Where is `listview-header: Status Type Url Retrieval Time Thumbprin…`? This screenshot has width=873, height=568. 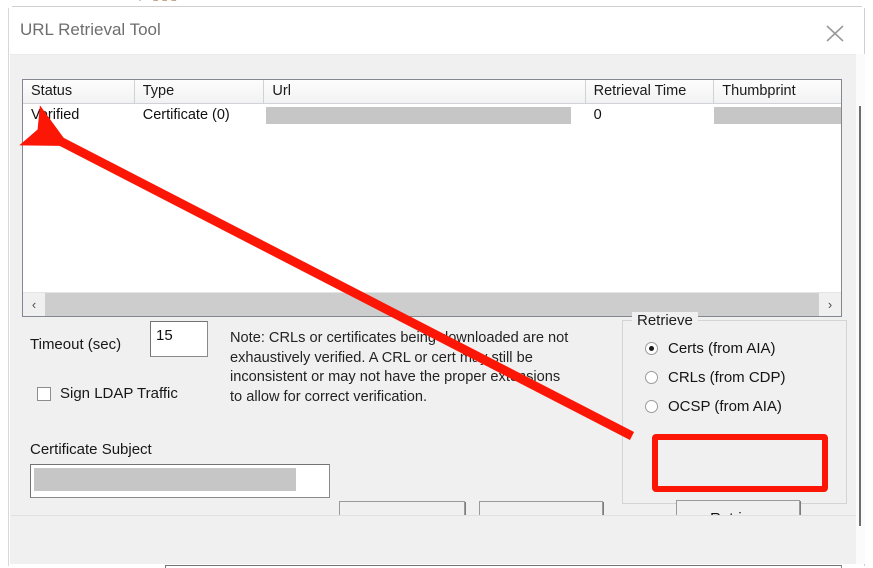 listview-header: Status Type Url Retrieval Time Thumbprin… is located at coordinates (432, 92).